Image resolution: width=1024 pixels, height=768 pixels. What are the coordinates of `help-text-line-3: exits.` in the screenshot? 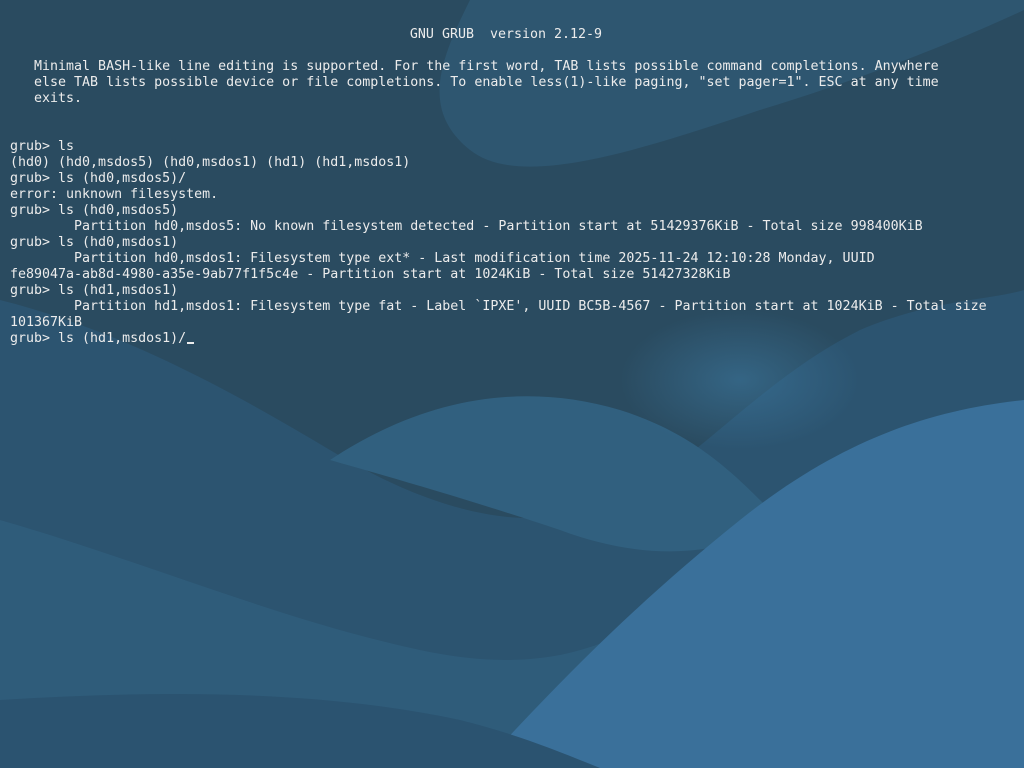 It's located at (46, 98).